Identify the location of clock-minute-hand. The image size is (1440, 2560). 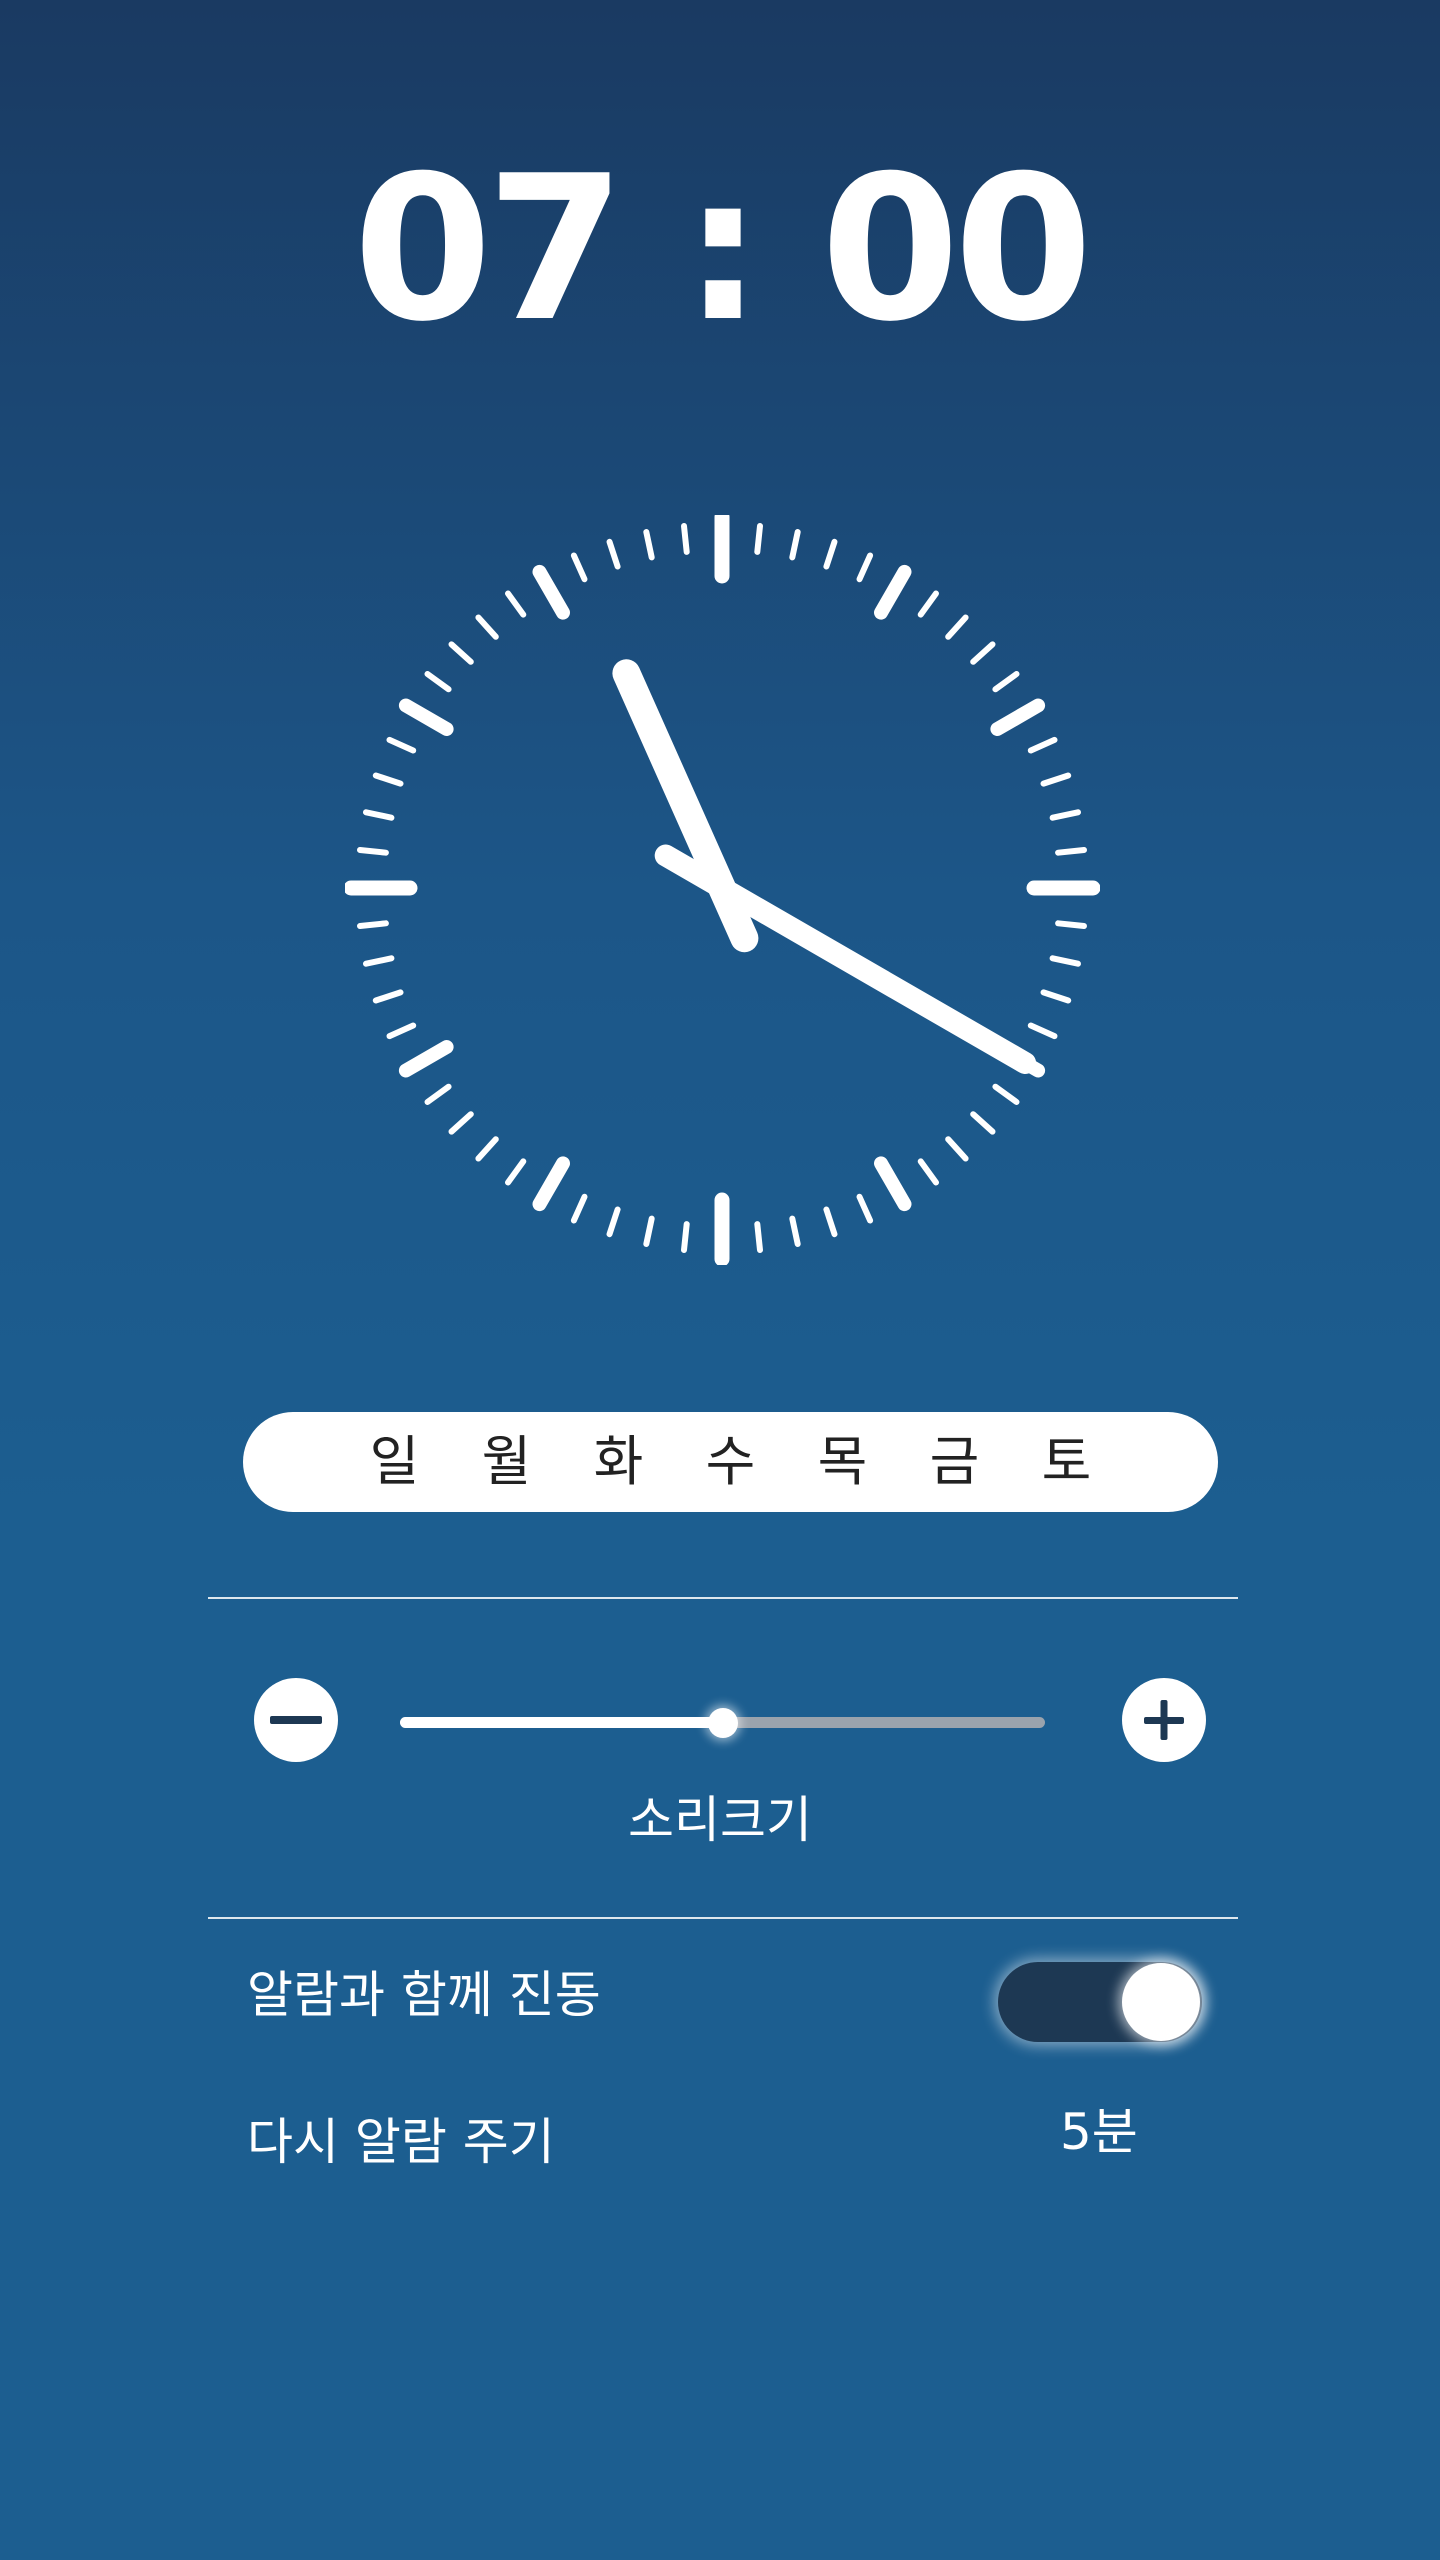
(845, 959).